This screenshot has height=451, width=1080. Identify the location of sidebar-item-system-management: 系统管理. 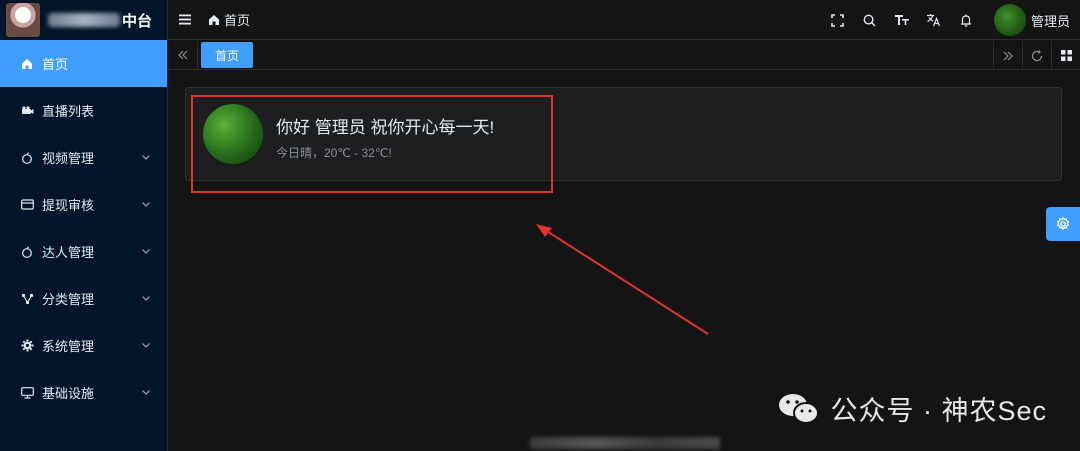
(83, 345).